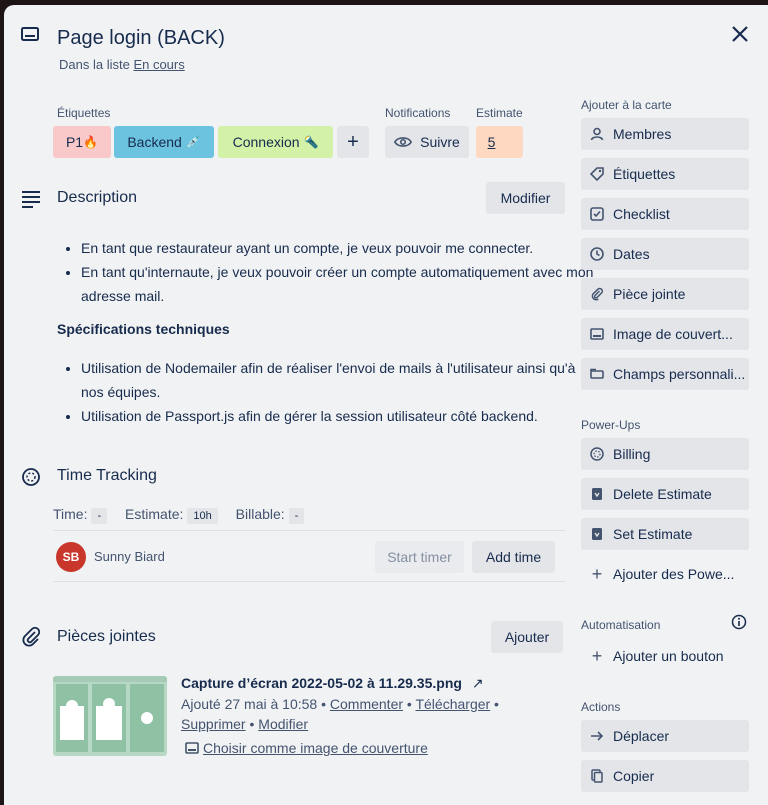 The height and width of the screenshot is (805, 768). I want to click on flashlight-icon: 🔦, so click(311, 142).